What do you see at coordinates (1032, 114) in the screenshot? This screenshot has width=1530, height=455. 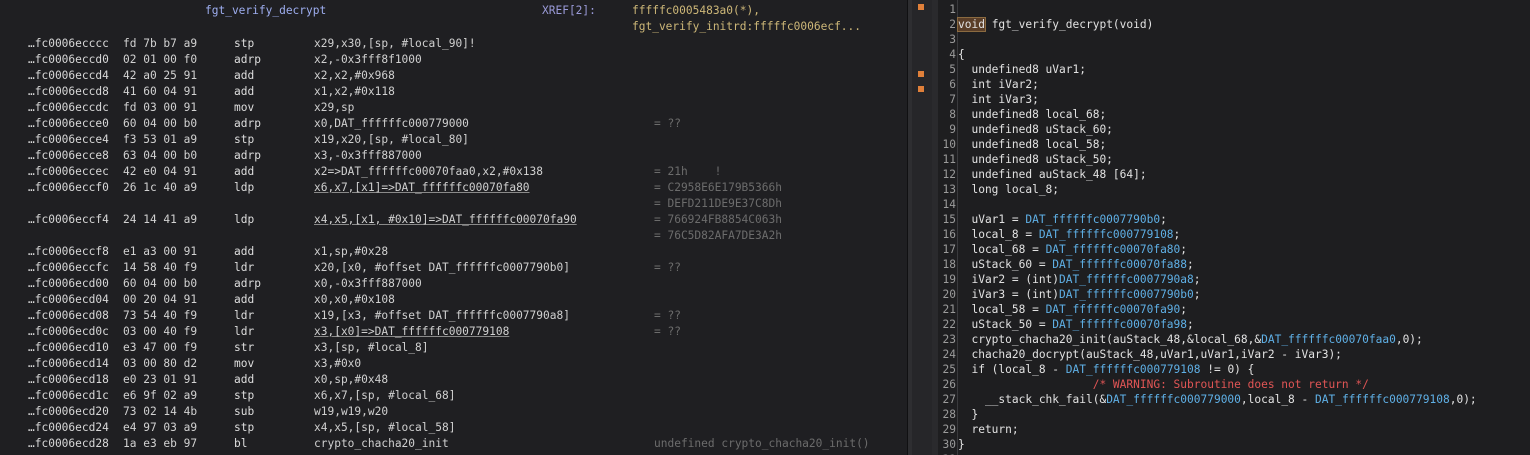 I see `code-text: undefined8 local_68;` at bounding box center [1032, 114].